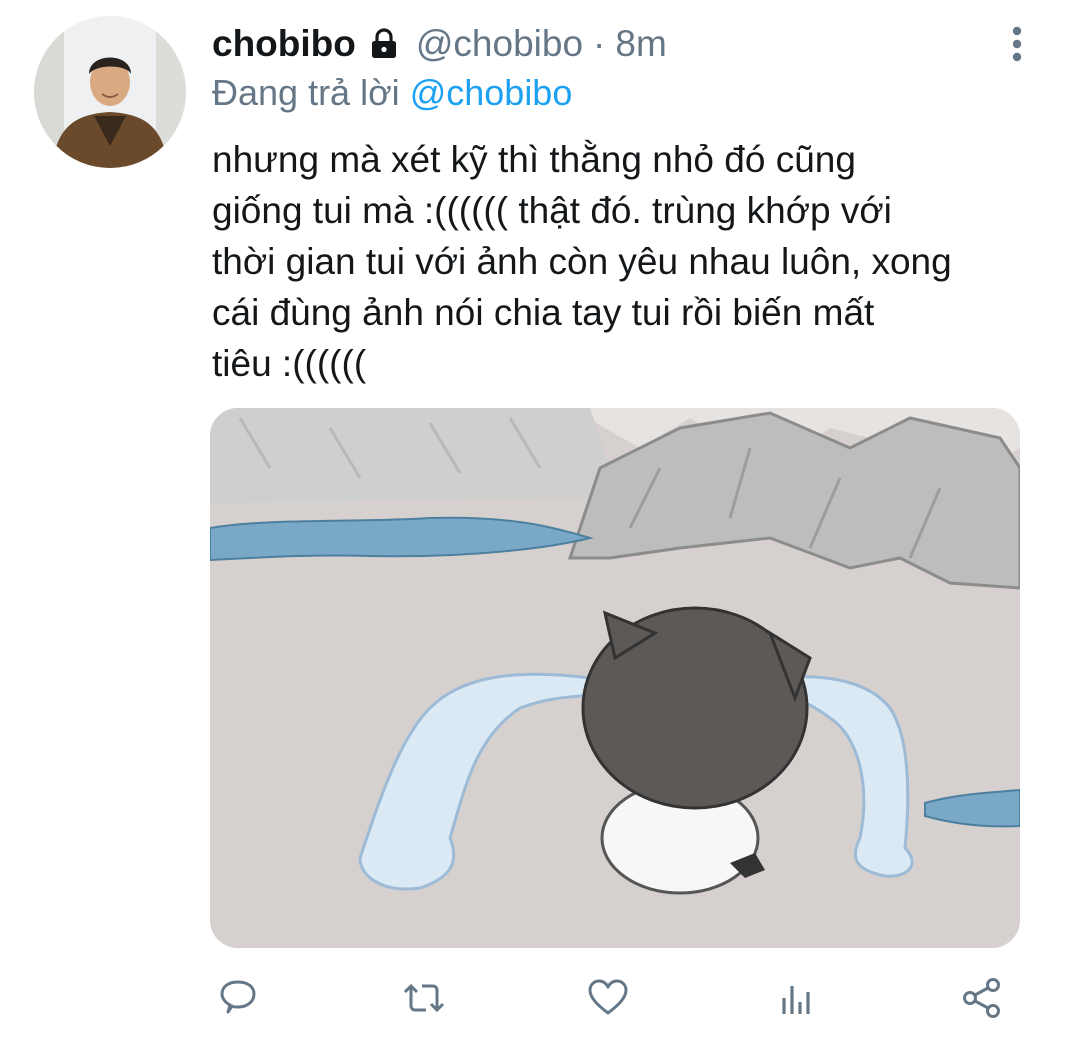  I want to click on more-vertical-icon, so click(1017, 44).